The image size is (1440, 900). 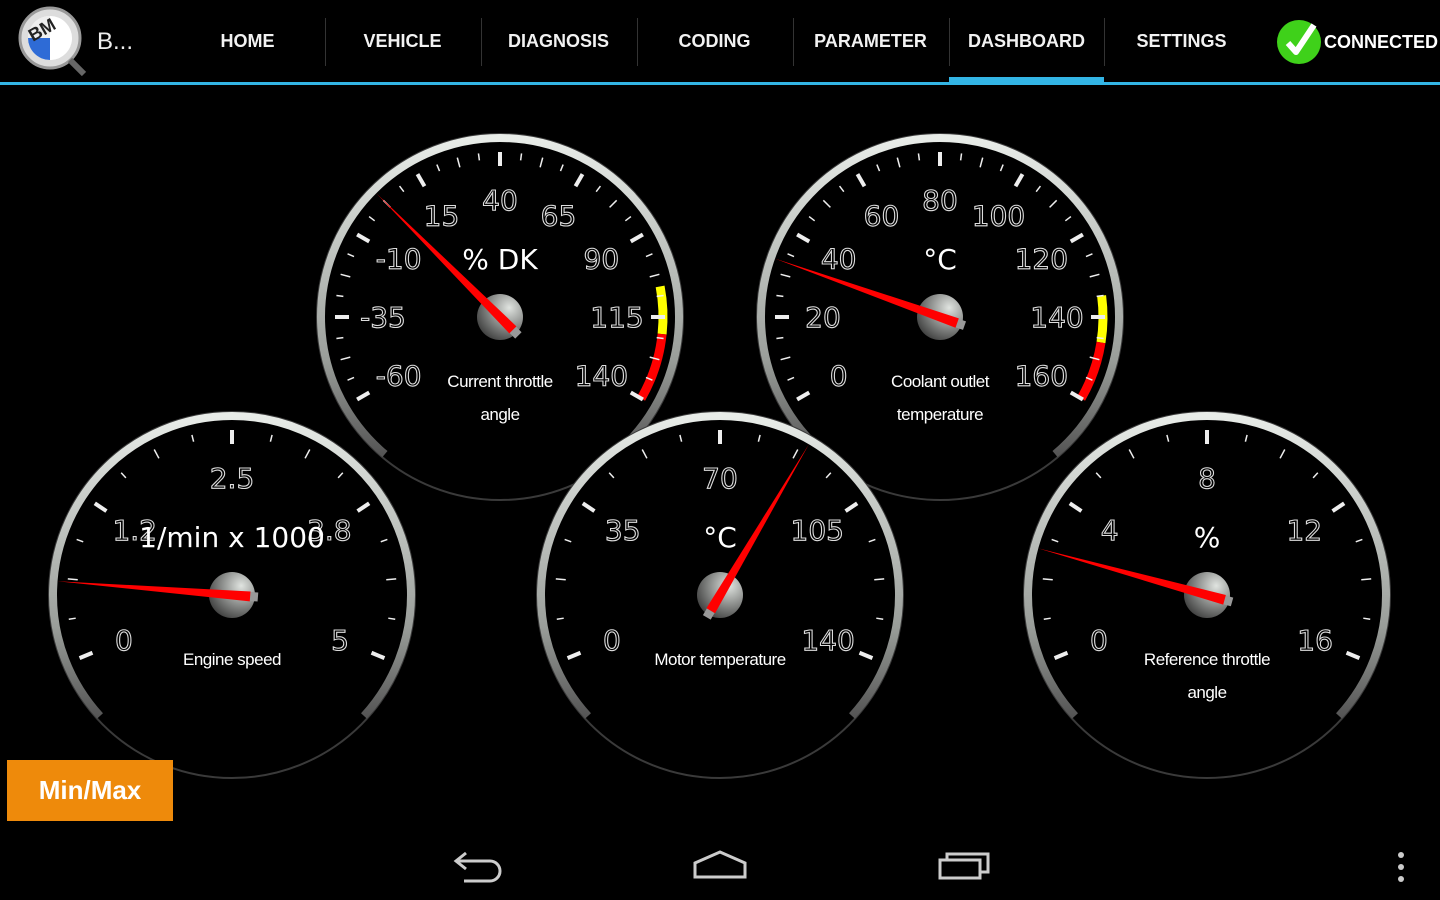 What do you see at coordinates (720, 865) in the screenshot?
I see `home-icon` at bounding box center [720, 865].